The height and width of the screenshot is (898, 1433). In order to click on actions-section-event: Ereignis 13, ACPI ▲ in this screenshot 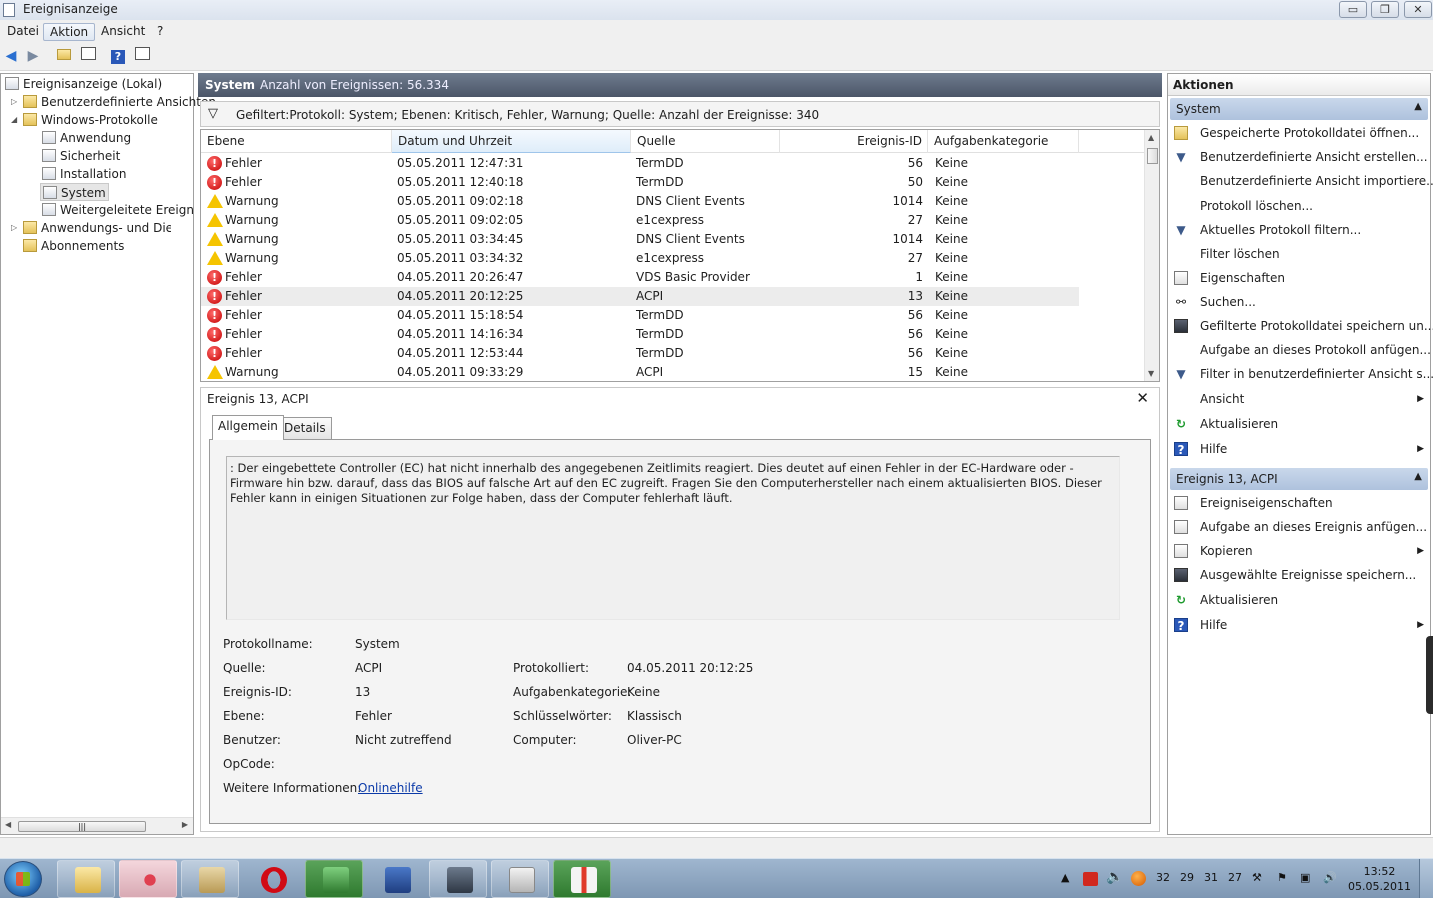, I will do `click(1299, 479)`.